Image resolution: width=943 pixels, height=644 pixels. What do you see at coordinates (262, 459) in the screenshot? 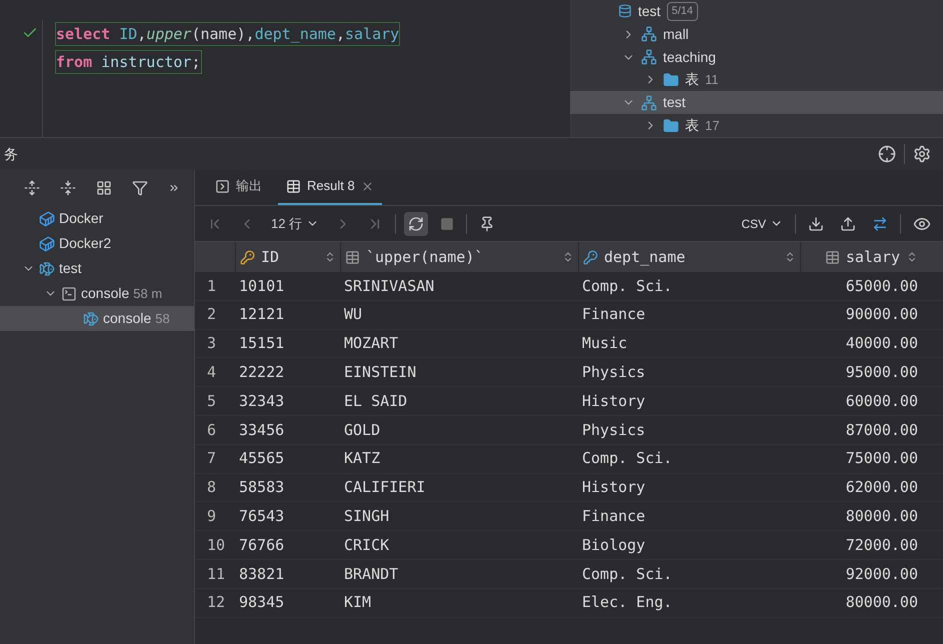
I see `table-cell-text: 45565` at bounding box center [262, 459].